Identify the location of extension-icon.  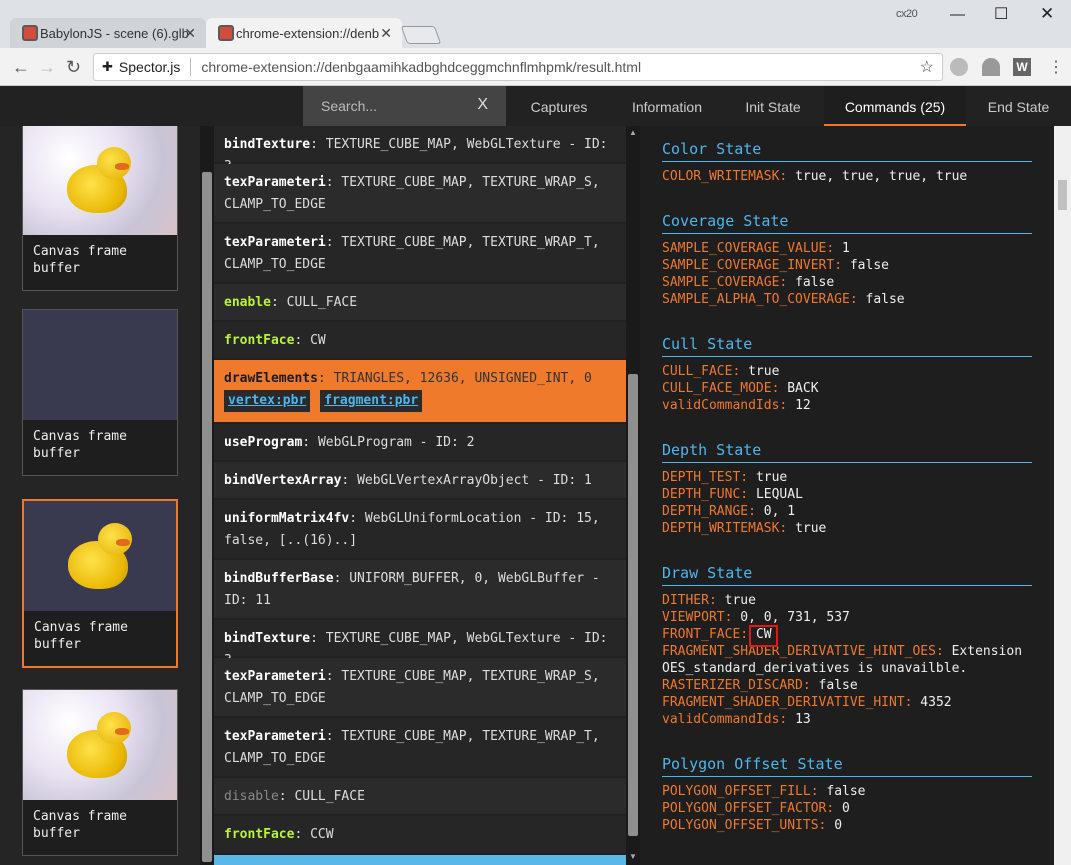
(959, 67).